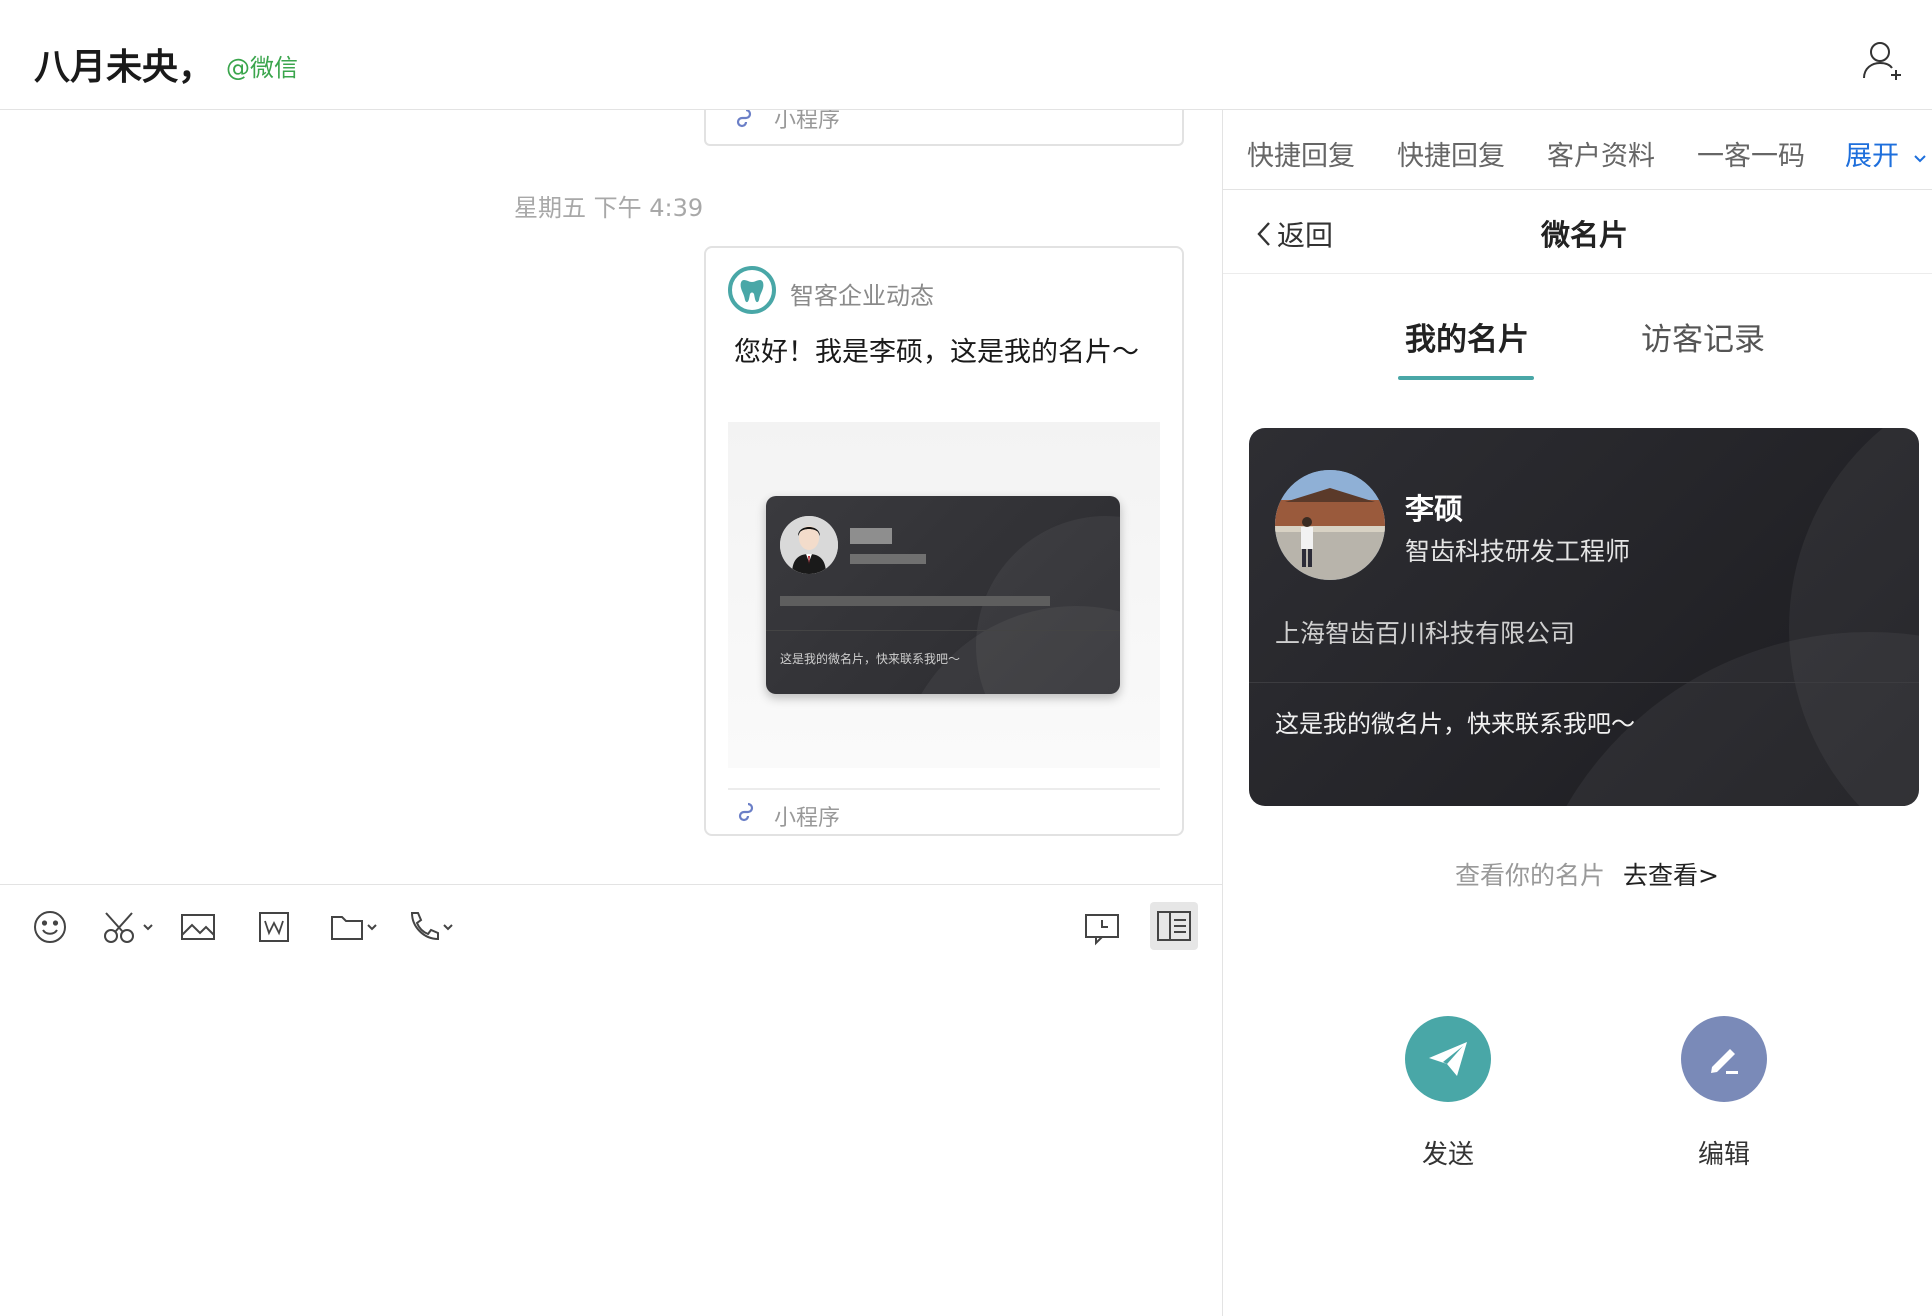 The height and width of the screenshot is (1316, 1932). Describe the element at coordinates (862, 296) in the screenshot. I see `card-source-name: 智客企业动态` at that location.